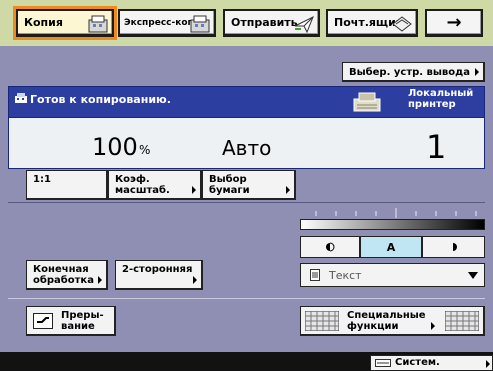  Describe the element at coordinates (392, 224) in the screenshot. I see `density-gradient-bar` at that location.